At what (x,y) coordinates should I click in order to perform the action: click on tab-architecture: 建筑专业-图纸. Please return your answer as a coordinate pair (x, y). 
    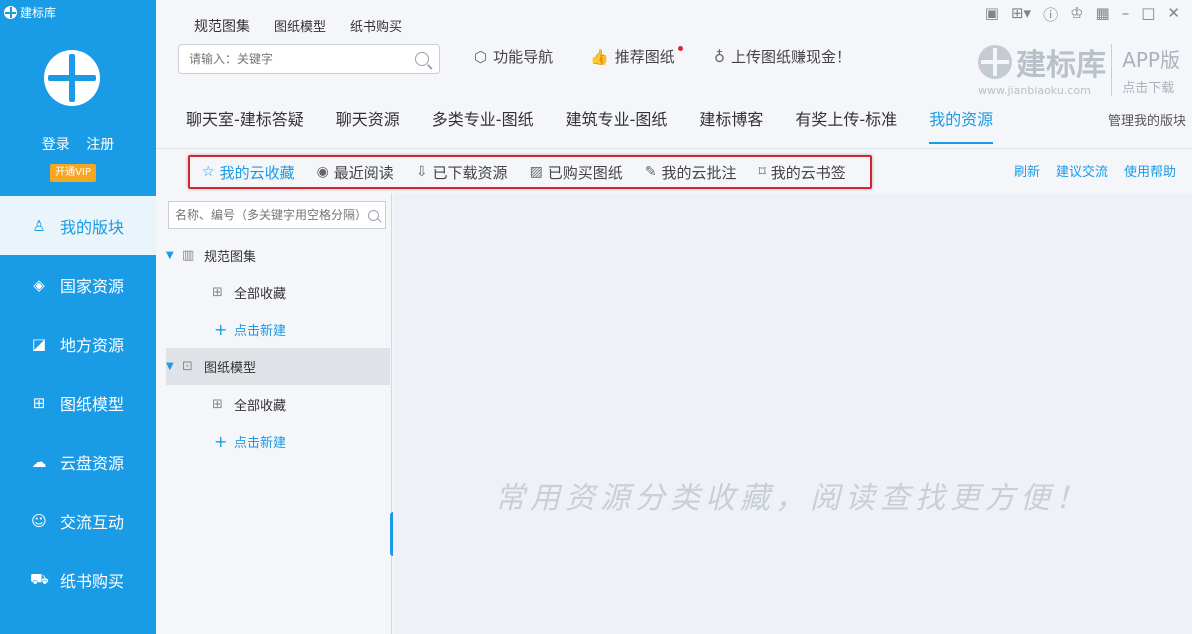
    Looking at the image, I should click on (617, 122).